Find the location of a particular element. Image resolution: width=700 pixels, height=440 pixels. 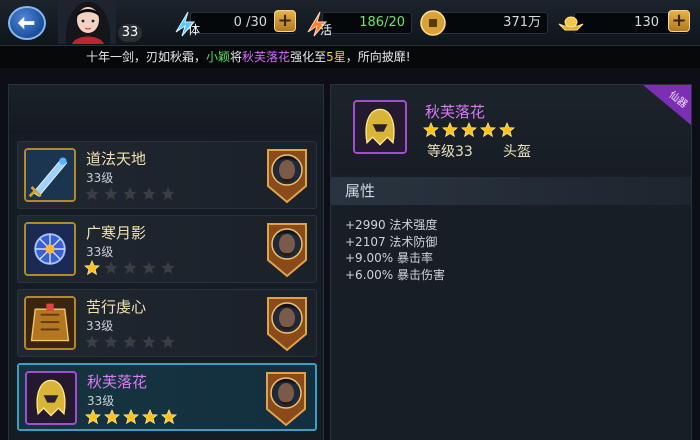

player-avatar is located at coordinates (87, 22).